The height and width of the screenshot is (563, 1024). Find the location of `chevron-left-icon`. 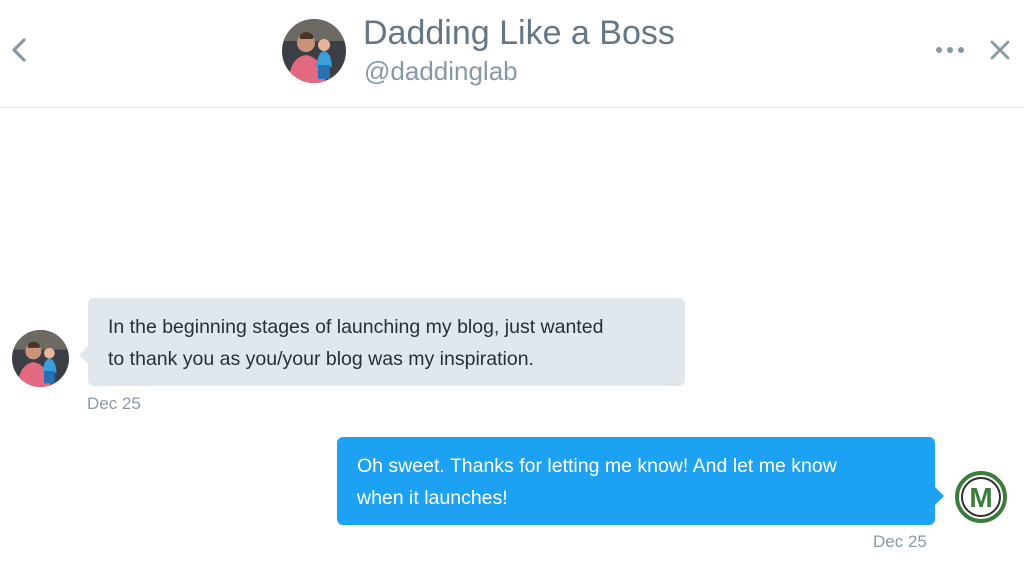

chevron-left-icon is located at coordinates (19, 50).